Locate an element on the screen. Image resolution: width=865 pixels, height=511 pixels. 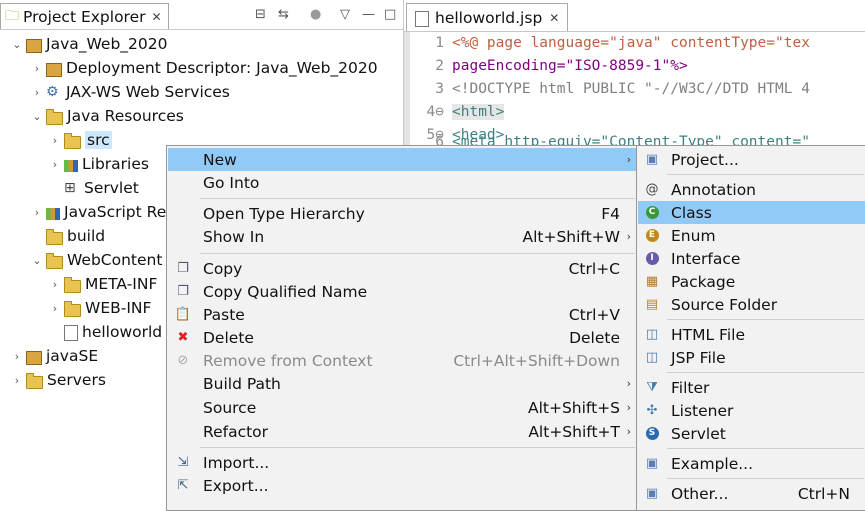
menu-item-remove-from-context: ⊘ Remove from Context Ctrl+Alt+Shift+Down is located at coordinates (402, 360).